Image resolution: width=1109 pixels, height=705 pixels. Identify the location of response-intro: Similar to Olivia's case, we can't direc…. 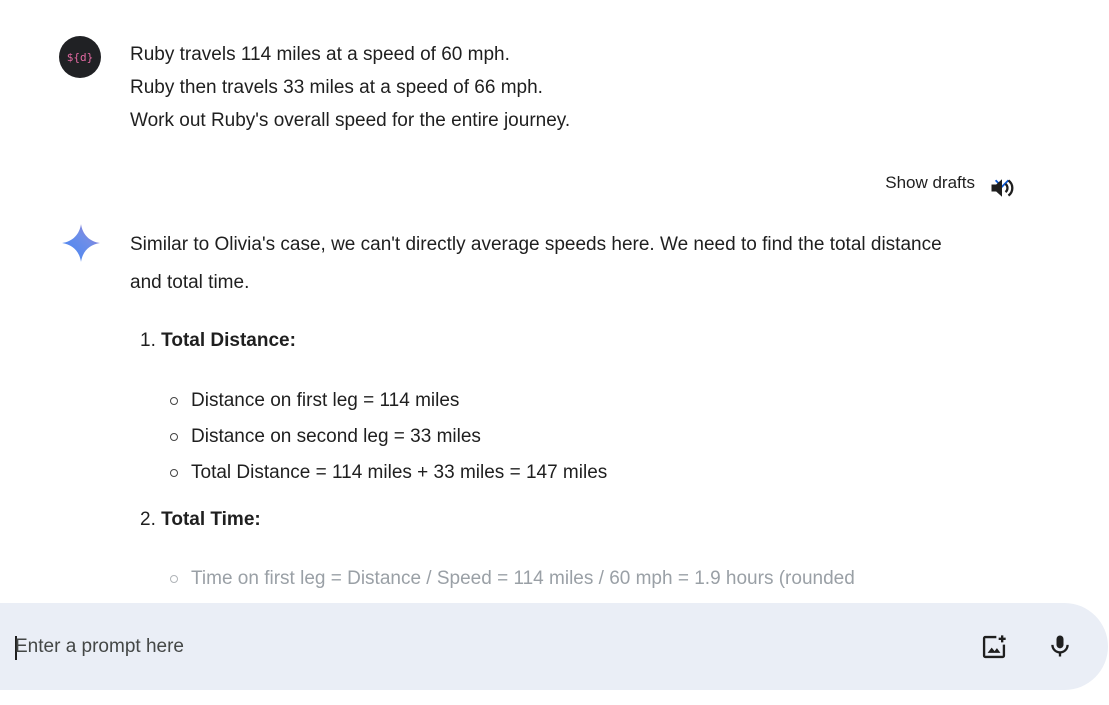
(536, 263).